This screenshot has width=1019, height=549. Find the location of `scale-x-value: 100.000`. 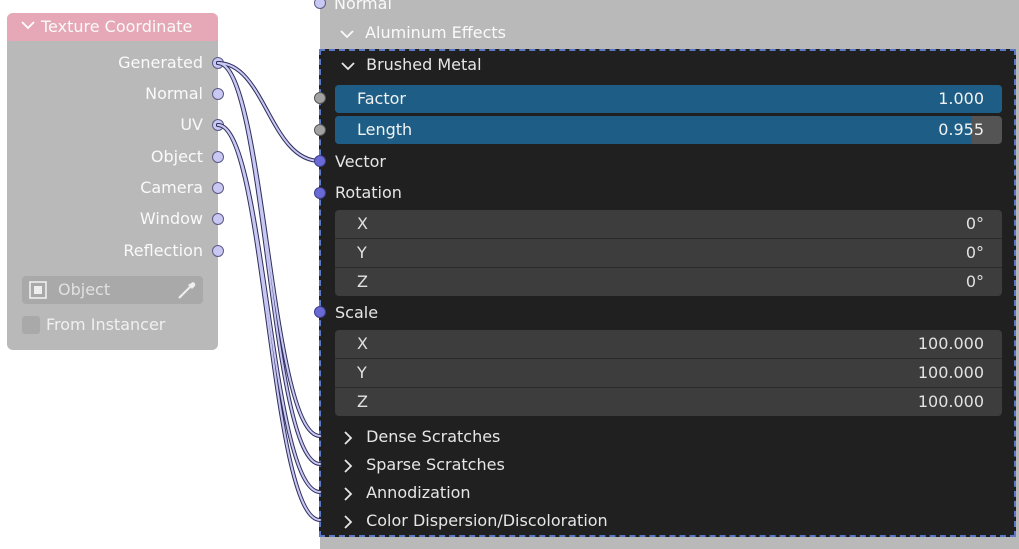

scale-x-value: 100.000 is located at coordinates (950, 343).